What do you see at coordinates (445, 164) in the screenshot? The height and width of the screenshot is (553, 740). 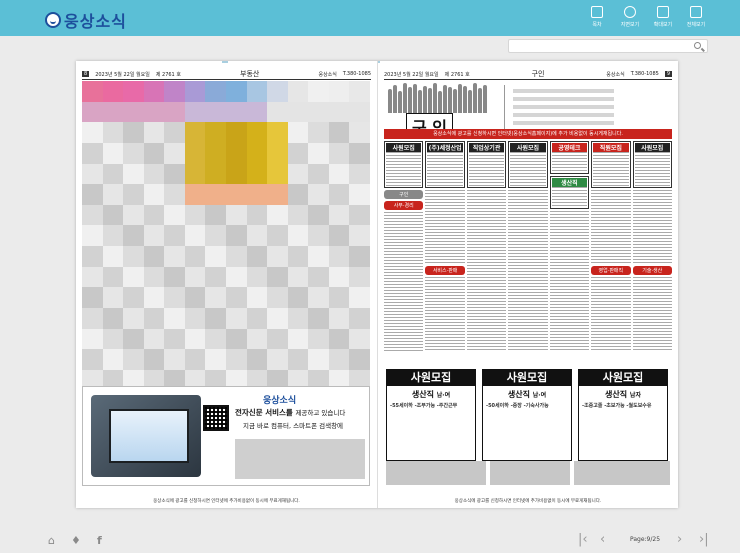 I see `listing-box: (주)세정산업` at bounding box center [445, 164].